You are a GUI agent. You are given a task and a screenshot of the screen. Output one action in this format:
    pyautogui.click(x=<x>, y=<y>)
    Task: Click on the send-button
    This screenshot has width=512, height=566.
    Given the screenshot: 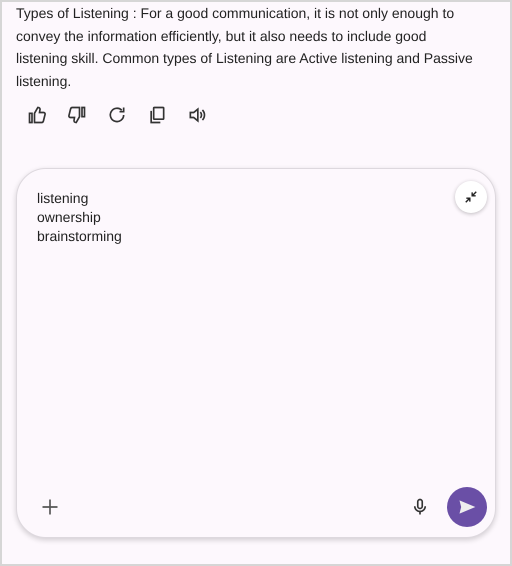 What is the action you would take?
    pyautogui.click(x=467, y=507)
    